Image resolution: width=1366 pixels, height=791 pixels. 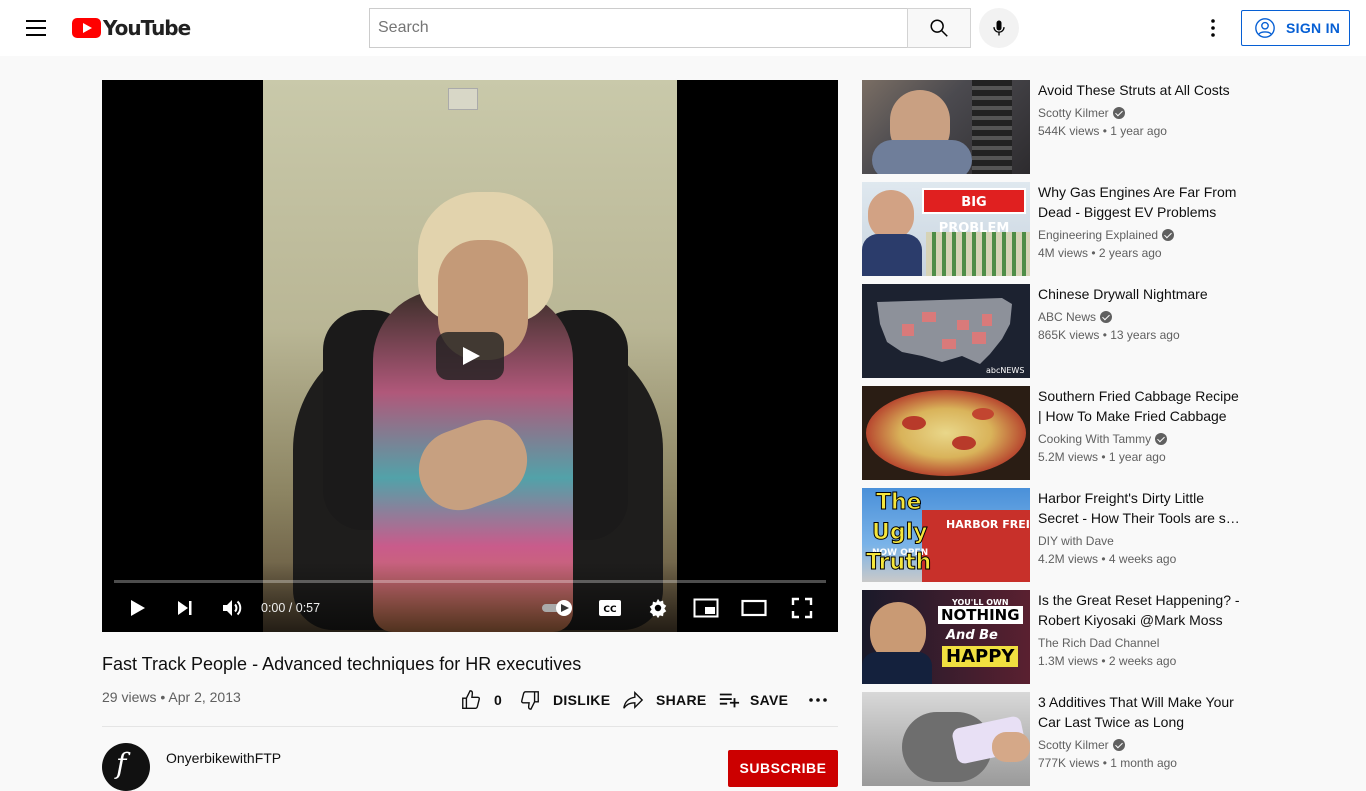 What do you see at coordinates (610, 608) in the screenshot?
I see `subtitles-button: CC` at bounding box center [610, 608].